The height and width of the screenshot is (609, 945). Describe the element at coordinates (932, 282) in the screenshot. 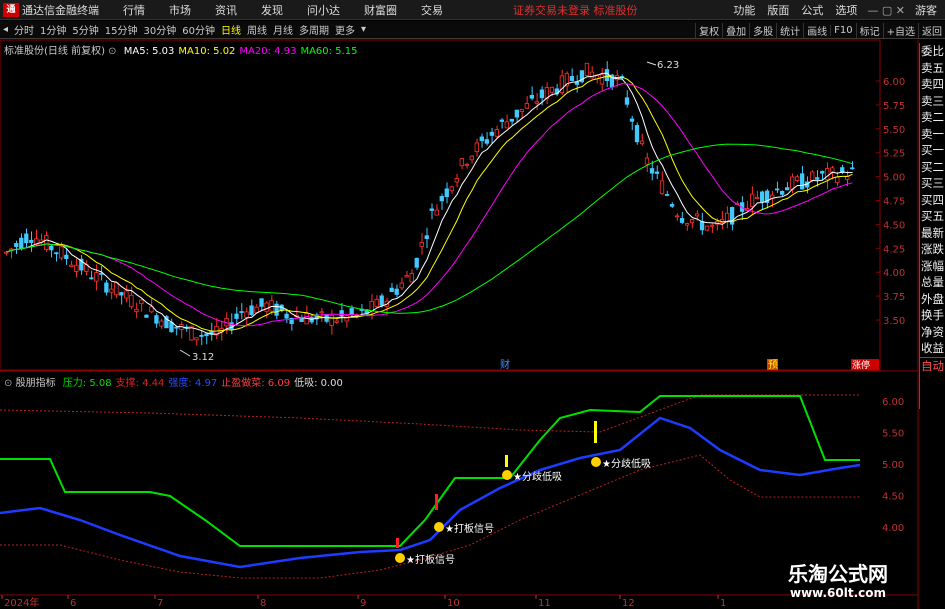

I see `sidebar-item: 总量` at that location.